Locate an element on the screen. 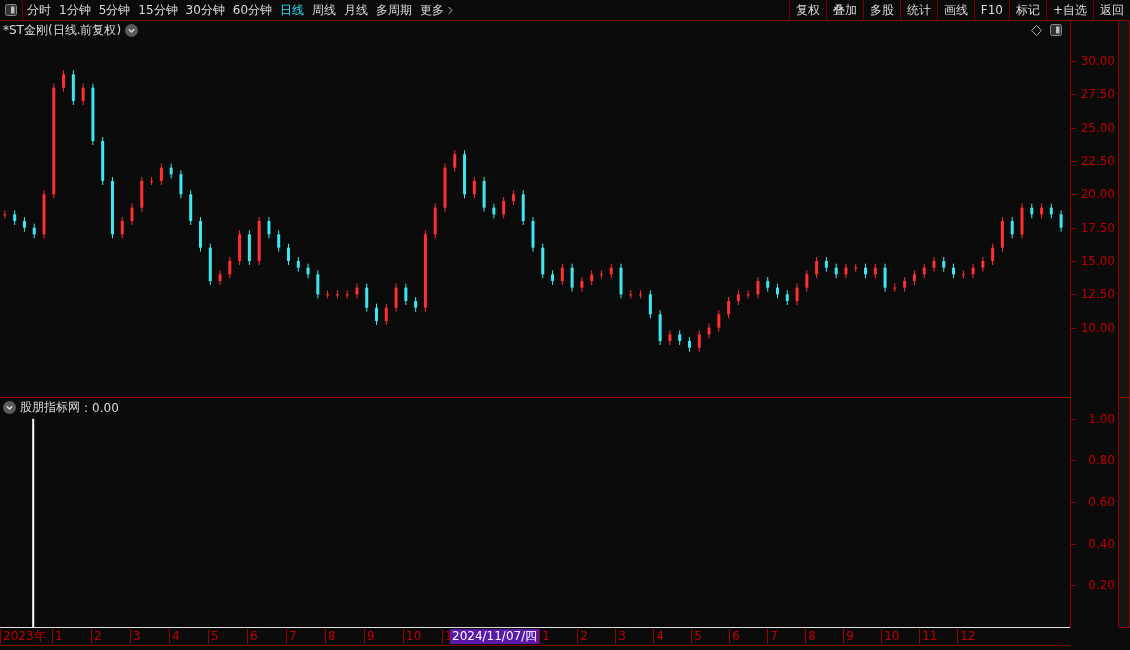  time-label: 2 is located at coordinates (110, 636).